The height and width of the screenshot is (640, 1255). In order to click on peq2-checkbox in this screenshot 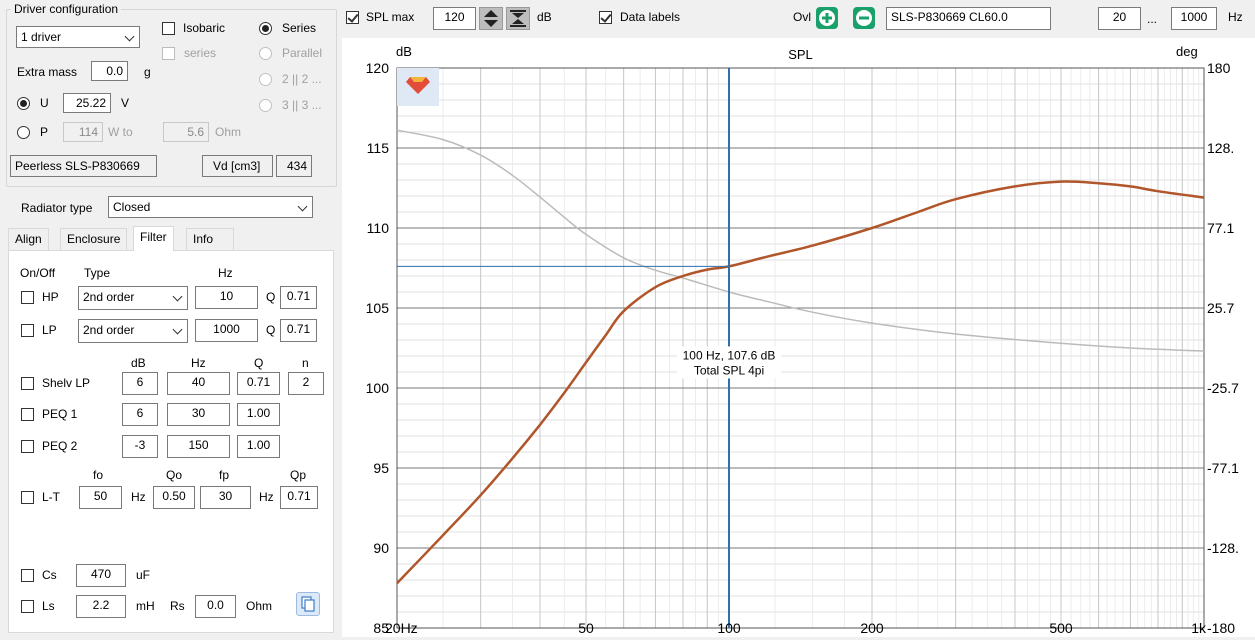, I will do `click(27, 446)`.